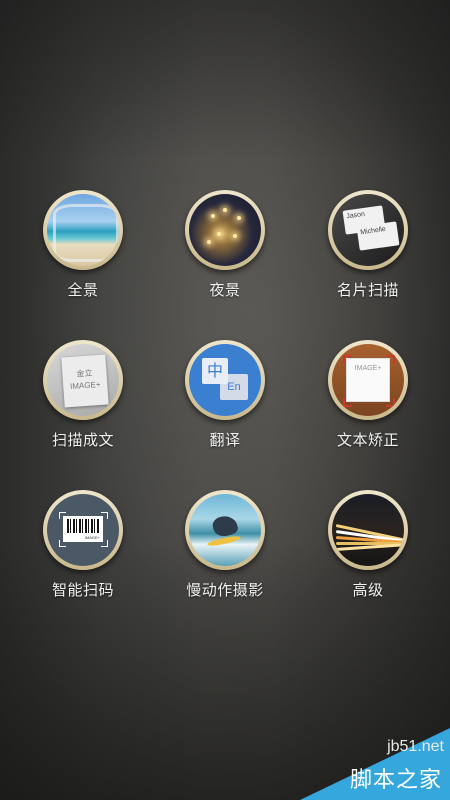  Describe the element at coordinates (225, 440) in the screenshot. I see `mode-label: 翻译` at that location.